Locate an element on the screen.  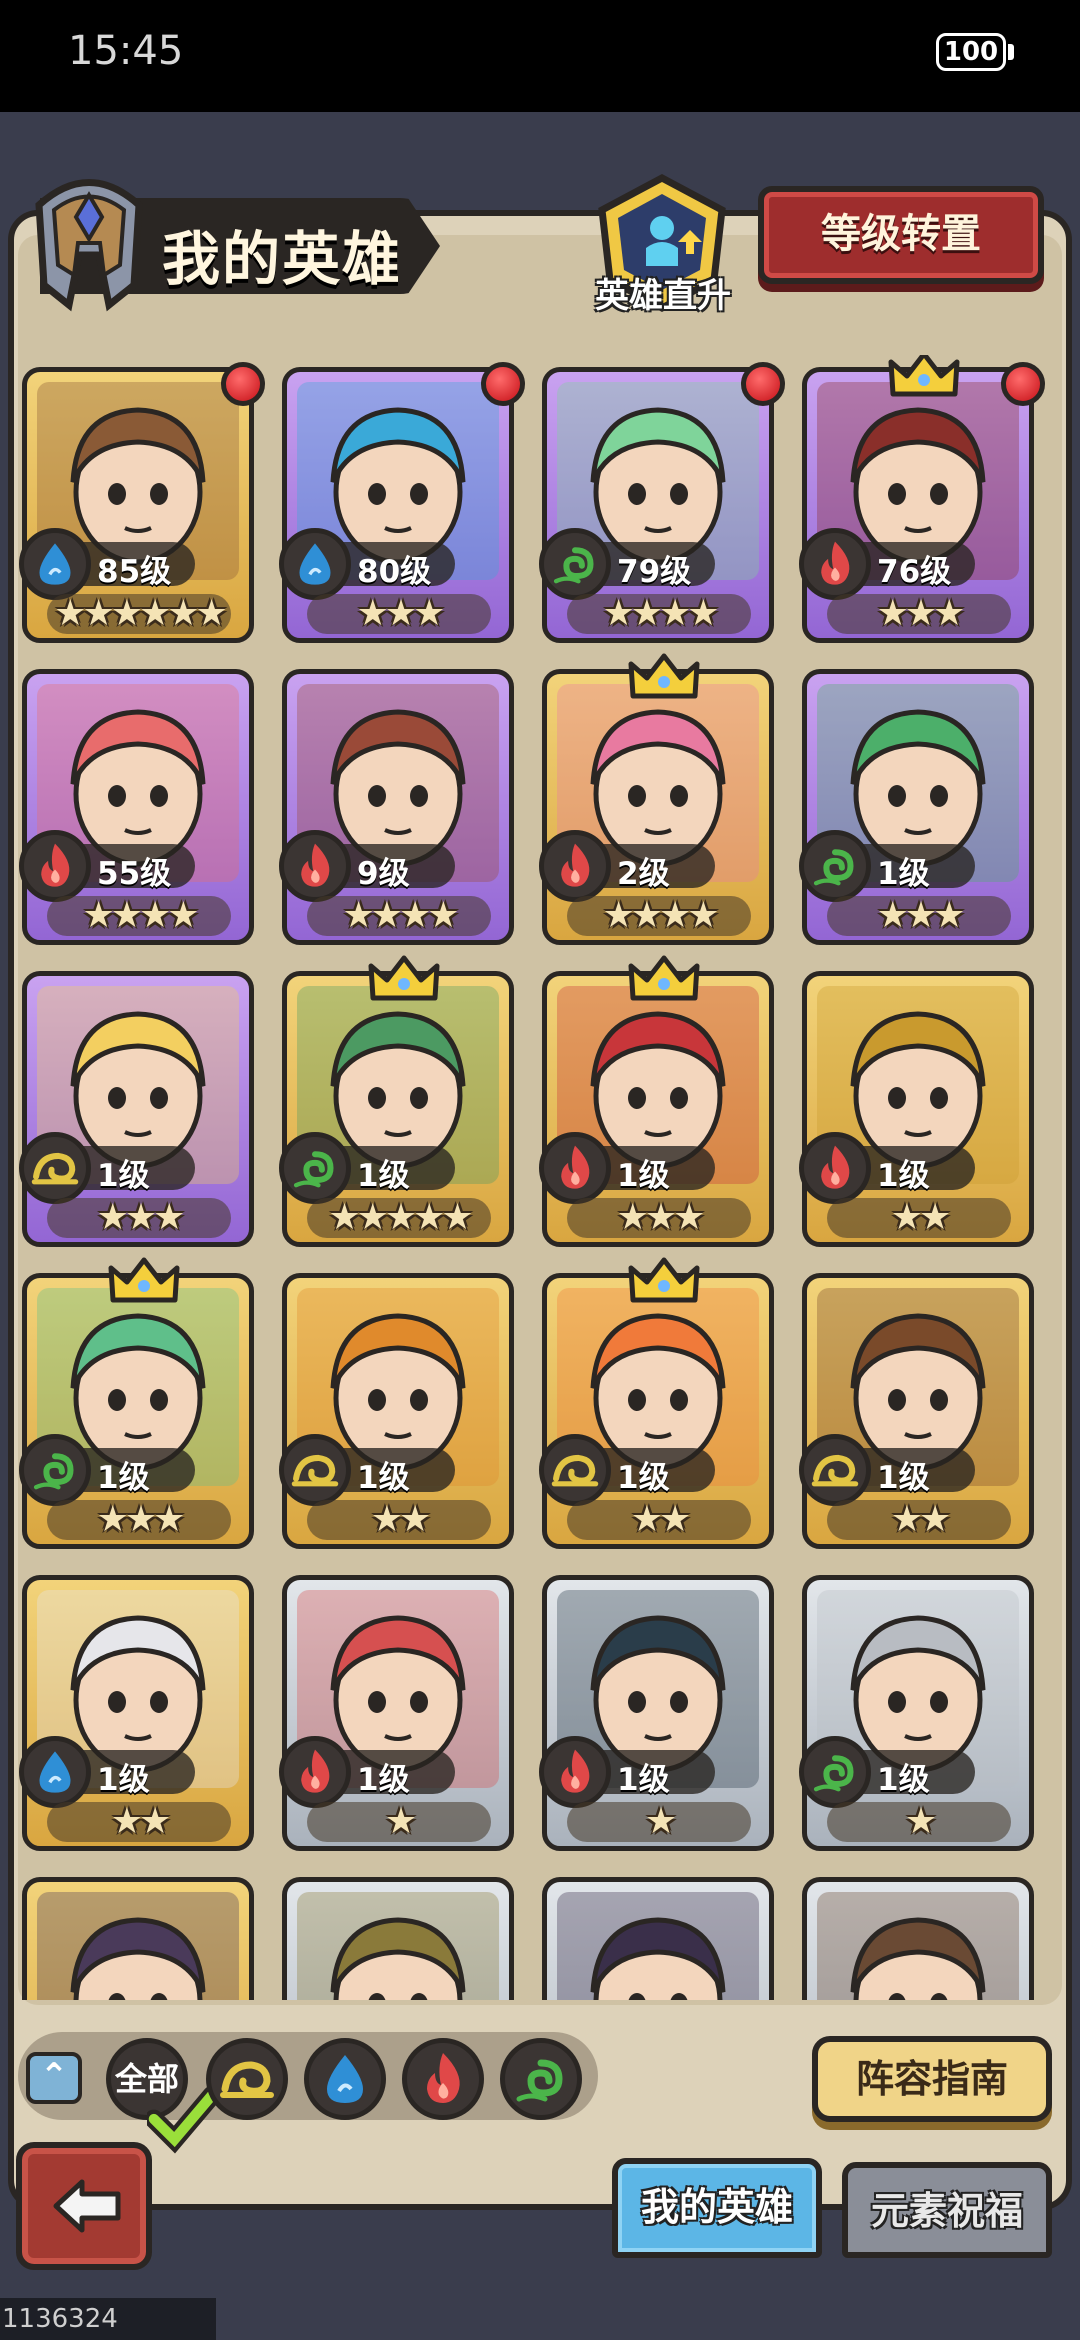
filter-all-button: 全部 is located at coordinates (162, 2096).